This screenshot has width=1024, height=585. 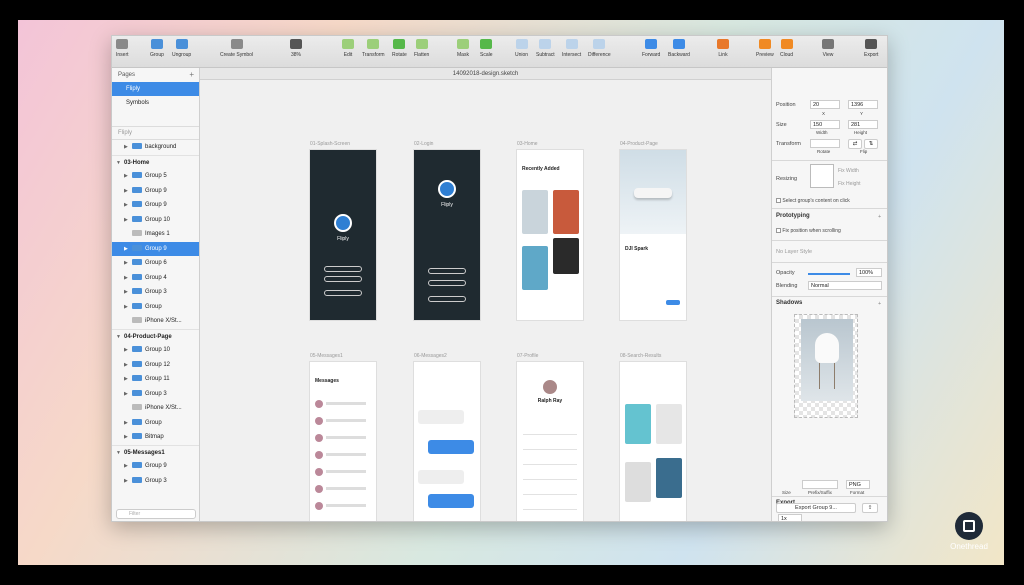 I want to click on rotate-field, so click(x=825, y=143).